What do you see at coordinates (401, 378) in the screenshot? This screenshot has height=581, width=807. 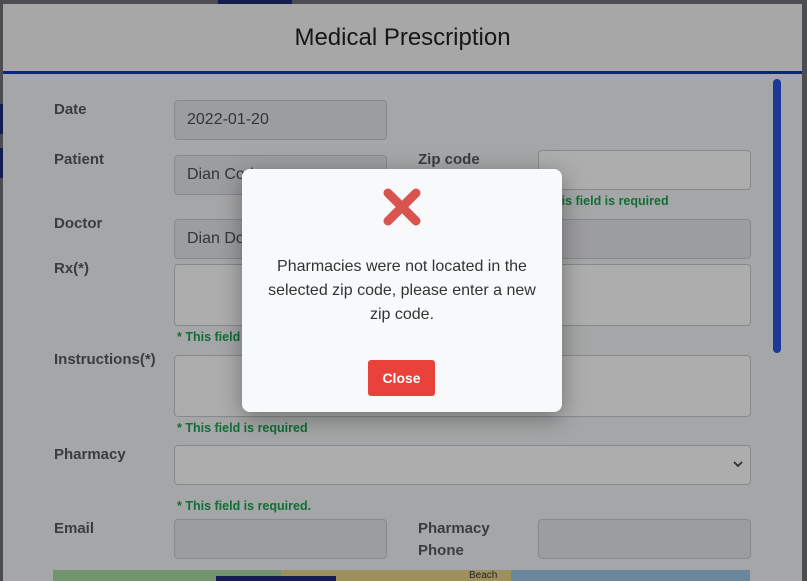 I see `close-button: Close` at bounding box center [401, 378].